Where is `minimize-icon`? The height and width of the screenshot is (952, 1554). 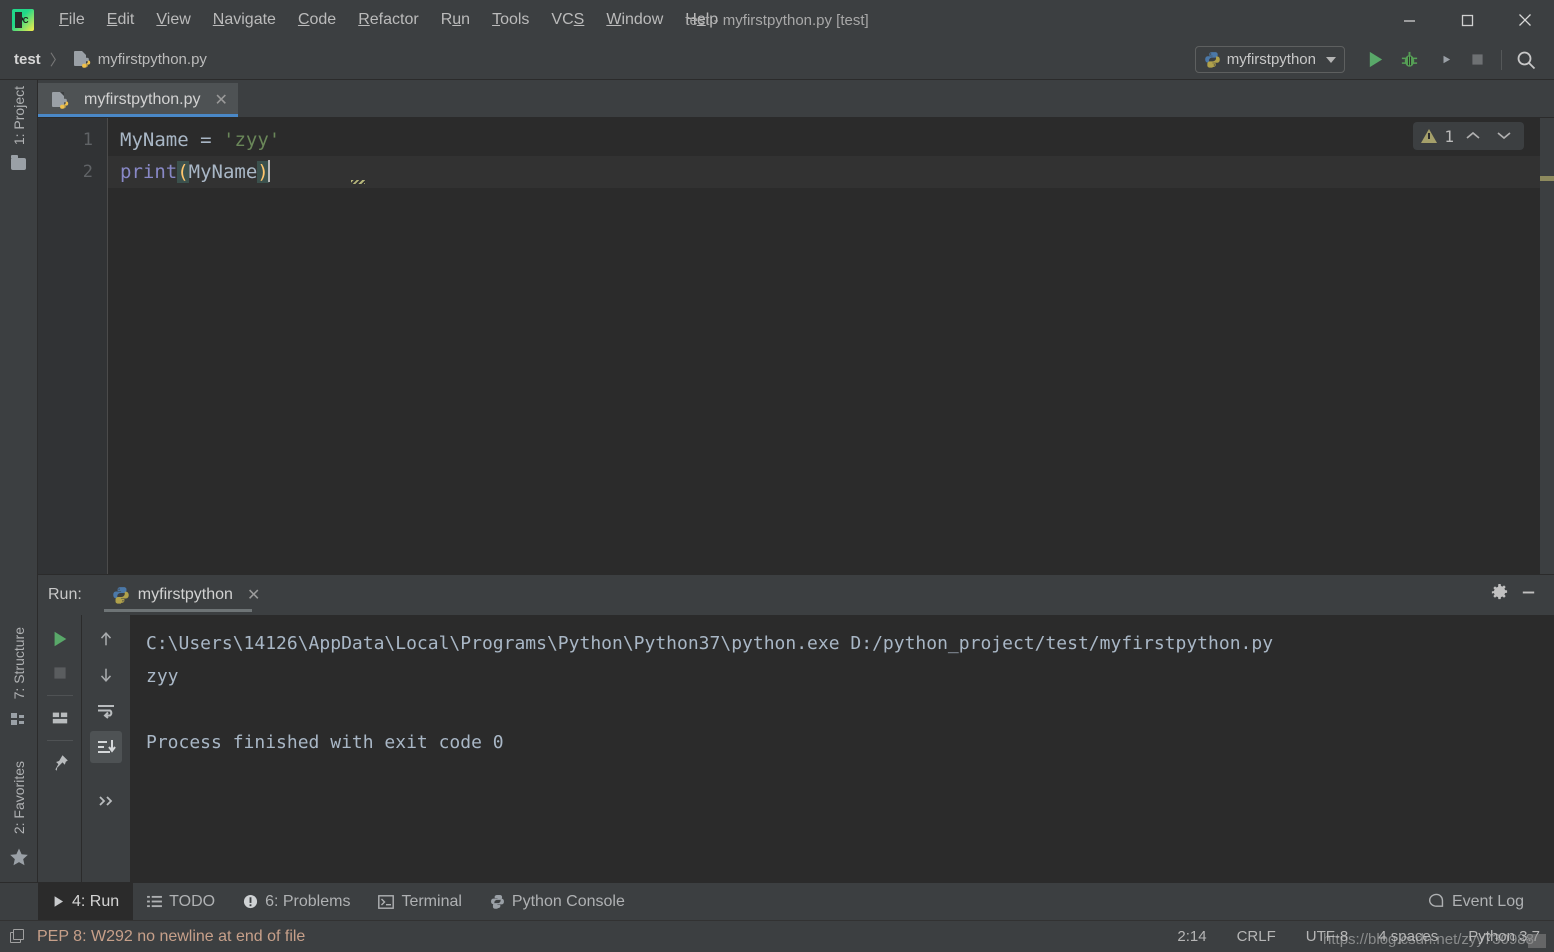 minimize-icon is located at coordinates (1409, 20).